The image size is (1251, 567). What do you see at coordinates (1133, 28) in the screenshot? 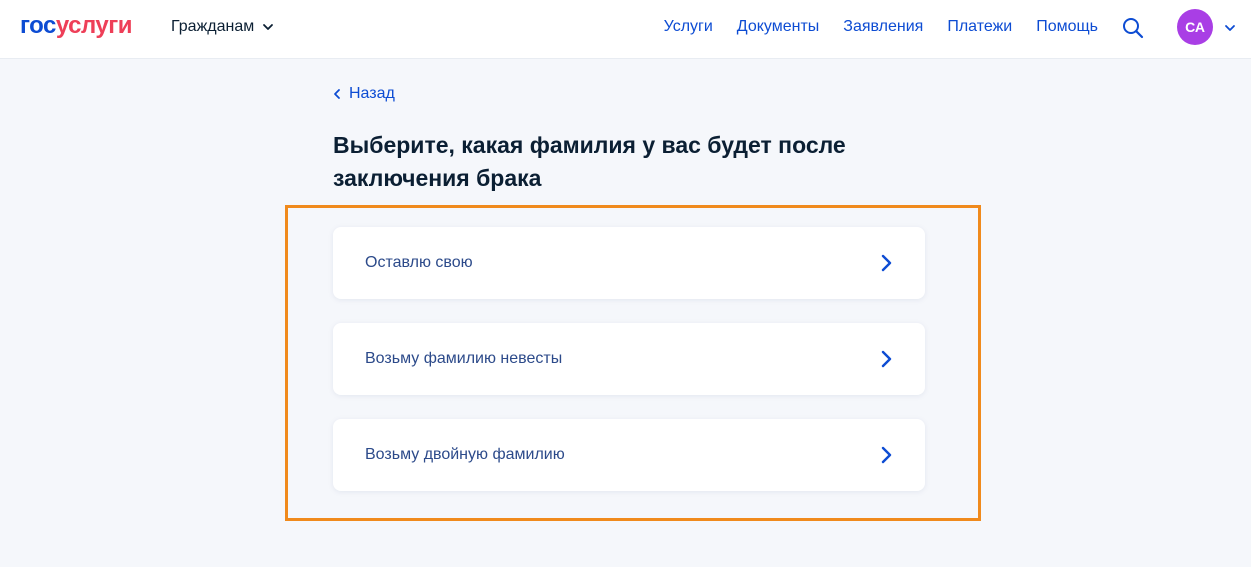
I see `search-icon` at bounding box center [1133, 28].